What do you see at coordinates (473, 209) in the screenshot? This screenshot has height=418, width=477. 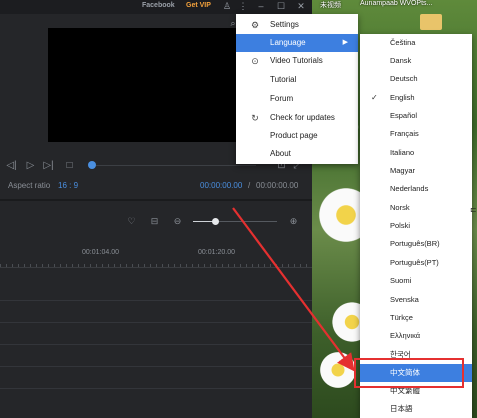 I see `mouse-cursor-icon: ⊏` at bounding box center [473, 209].